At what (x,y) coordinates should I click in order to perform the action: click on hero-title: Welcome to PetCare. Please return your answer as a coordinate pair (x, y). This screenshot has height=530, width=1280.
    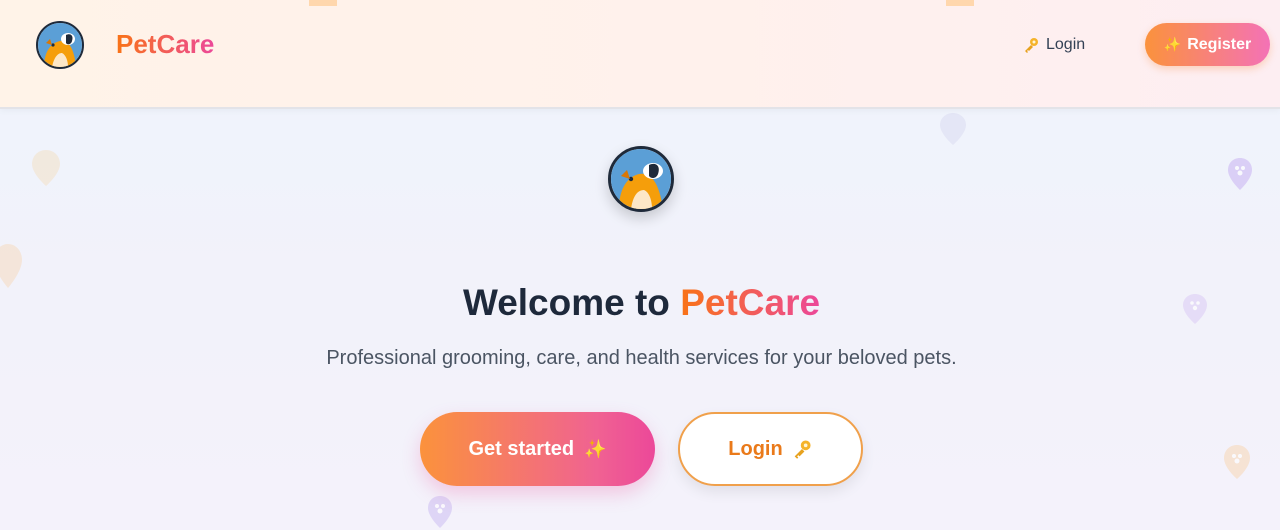
    Looking at the image, I should click on (640, 303).